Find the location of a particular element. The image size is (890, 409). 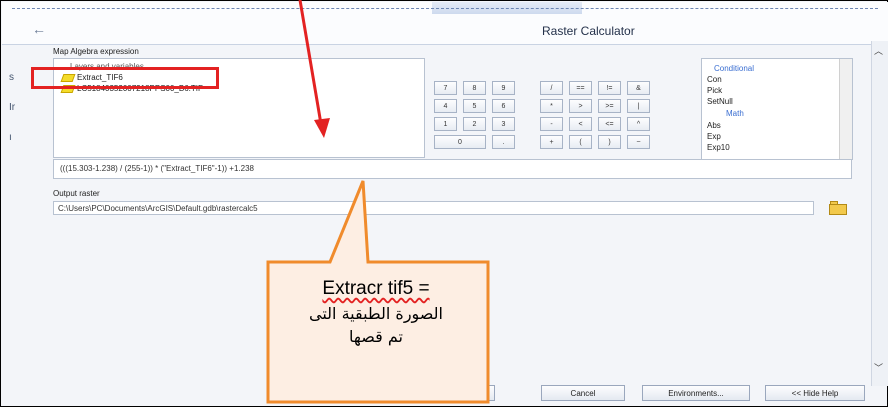

callout-line-3: تم قصها is located at coordinates (376, 336).